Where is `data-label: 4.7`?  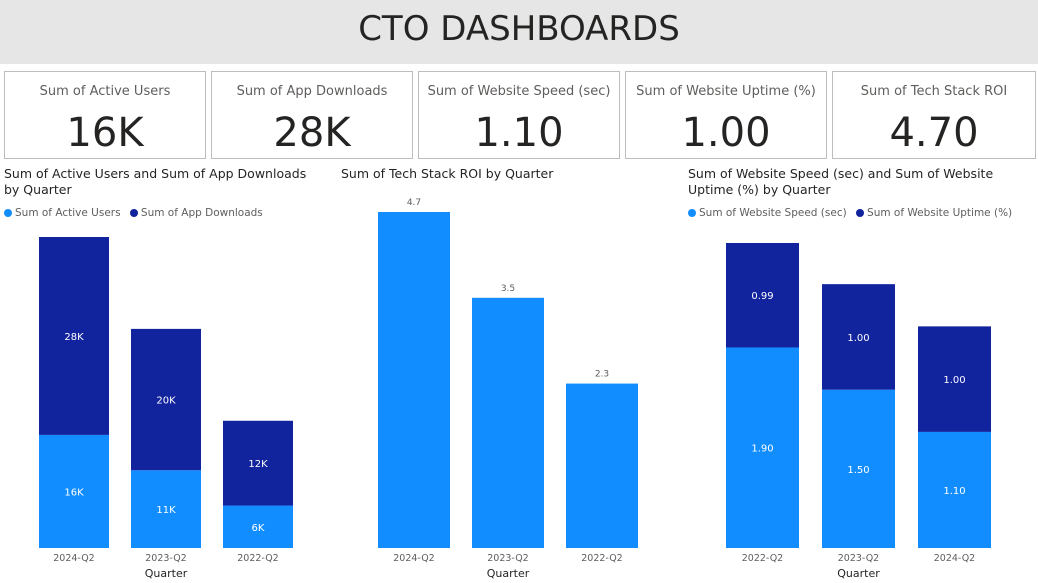
data-label: 4.7 is located at coordinates (414, 203).